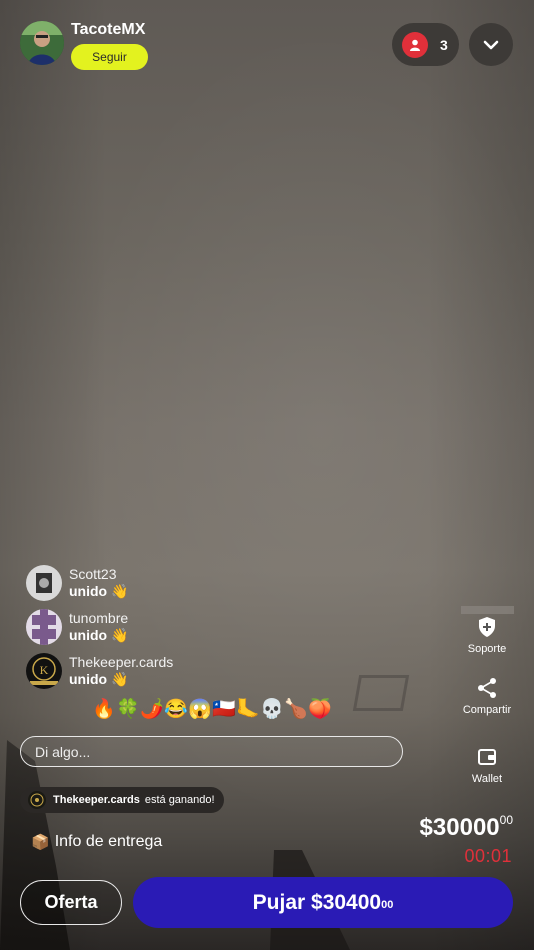 The image size is (534, 950). Describe the element at coordinates (200, 709) in the screenshot. I see `reaction-scream: 😱` at that location.